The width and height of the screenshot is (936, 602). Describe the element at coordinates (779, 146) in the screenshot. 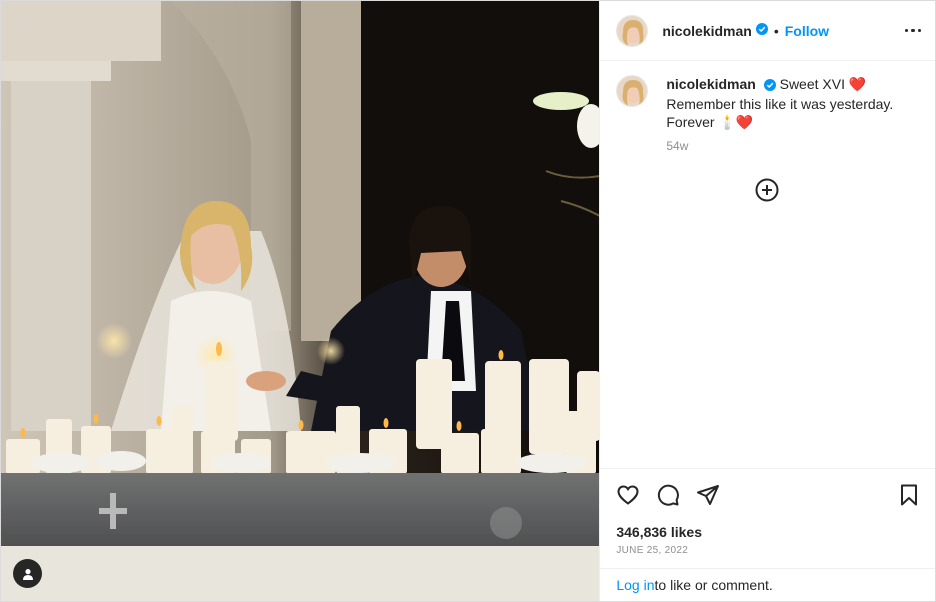

I see `post-time-ago: 54w` at that location.